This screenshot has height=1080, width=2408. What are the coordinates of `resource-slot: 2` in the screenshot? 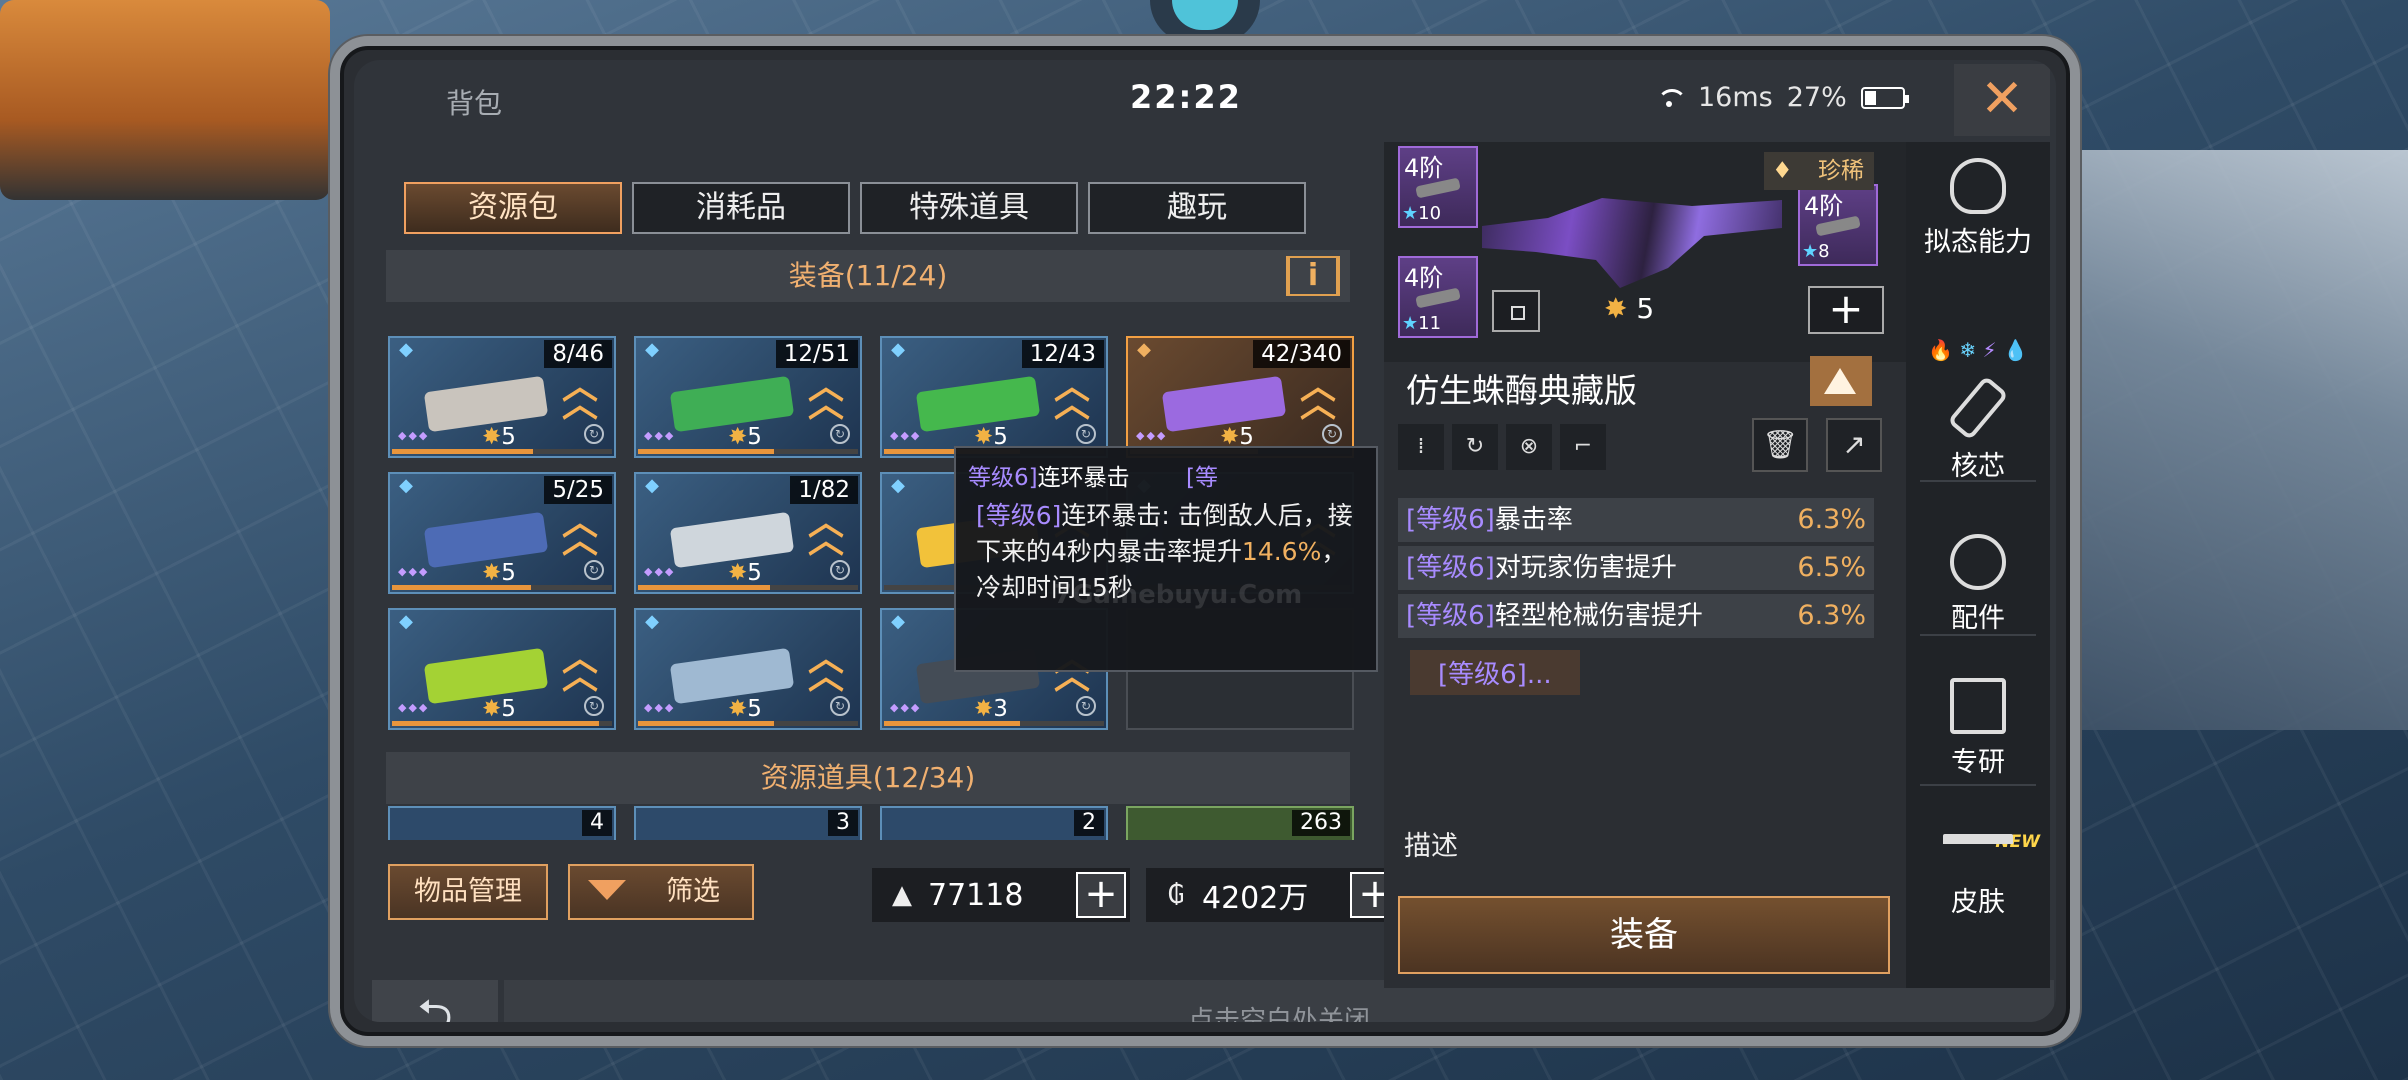 It's located at (994, 823).